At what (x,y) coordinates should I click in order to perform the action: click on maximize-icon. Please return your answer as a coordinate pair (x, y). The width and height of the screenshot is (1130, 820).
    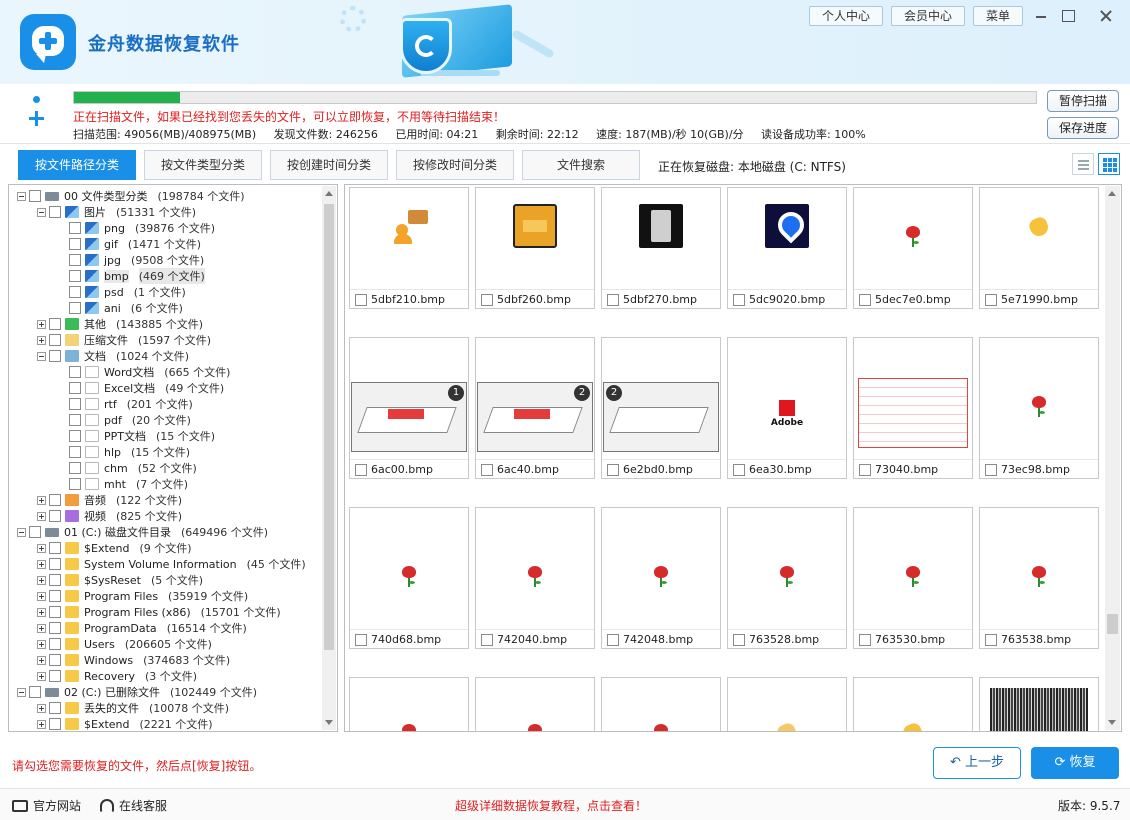
    Looking at the image, I should click on (1068, 16).